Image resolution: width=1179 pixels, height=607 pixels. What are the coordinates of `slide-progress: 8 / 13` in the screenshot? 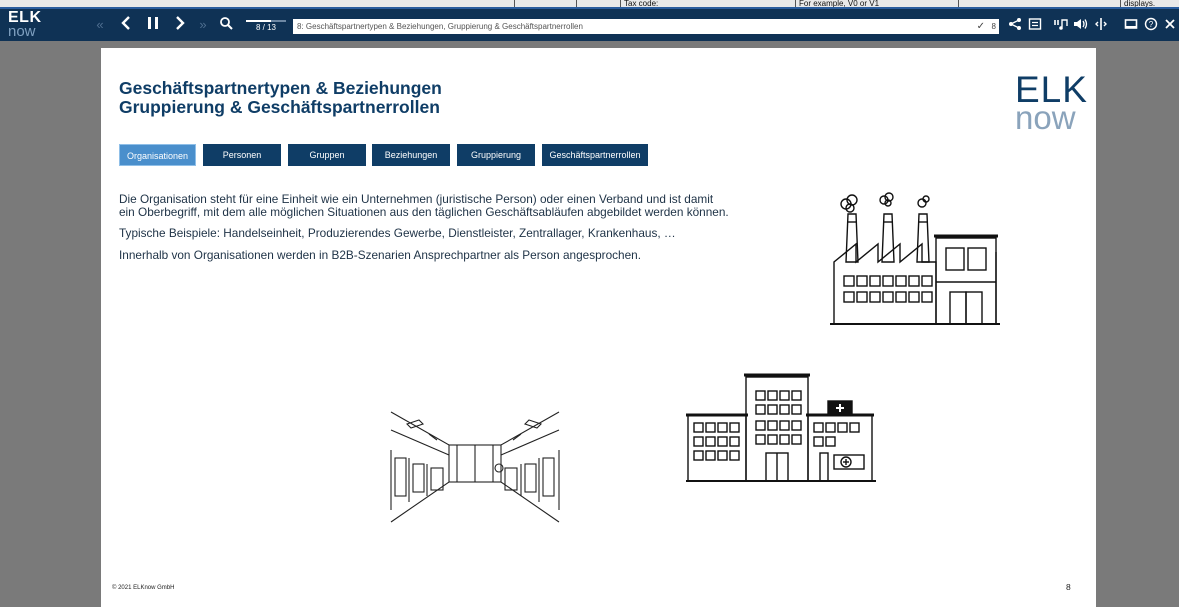 It's located at (266, 26).